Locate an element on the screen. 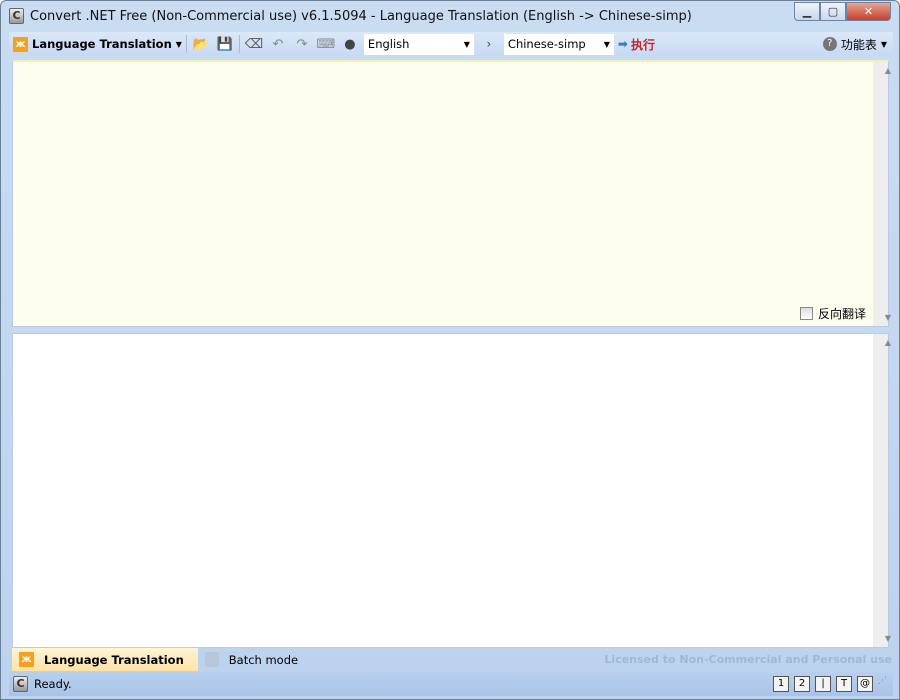 This screenshot has width=900, height=700. source-language-value: English is located at coordinates (388, 44).